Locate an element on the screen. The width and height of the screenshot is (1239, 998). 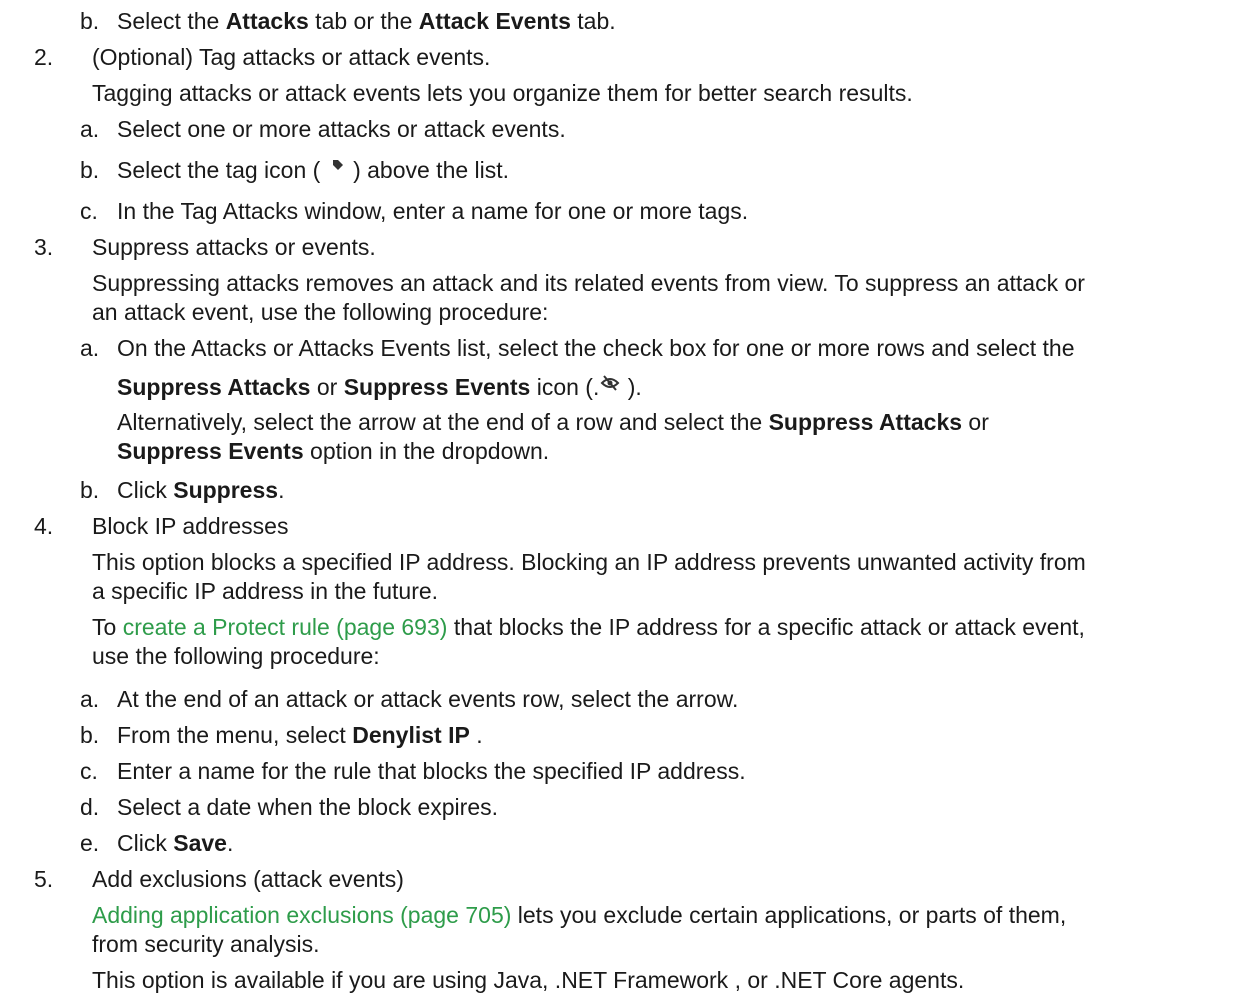
list-marker: 3. is located at coordinates (44, 247).